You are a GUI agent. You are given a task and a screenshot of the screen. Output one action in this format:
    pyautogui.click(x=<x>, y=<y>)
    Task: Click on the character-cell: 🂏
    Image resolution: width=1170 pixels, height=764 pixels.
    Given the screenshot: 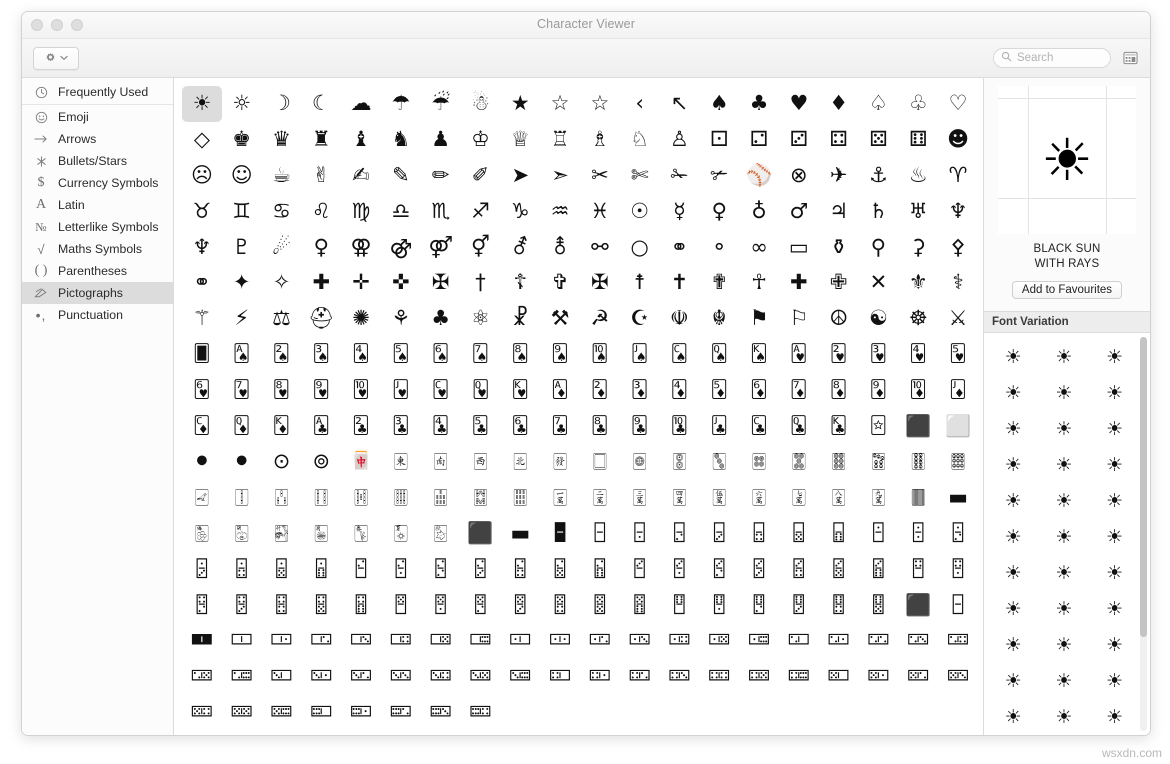 What is the action you would take?
    pyautogui.click(x=759, y=605)
    